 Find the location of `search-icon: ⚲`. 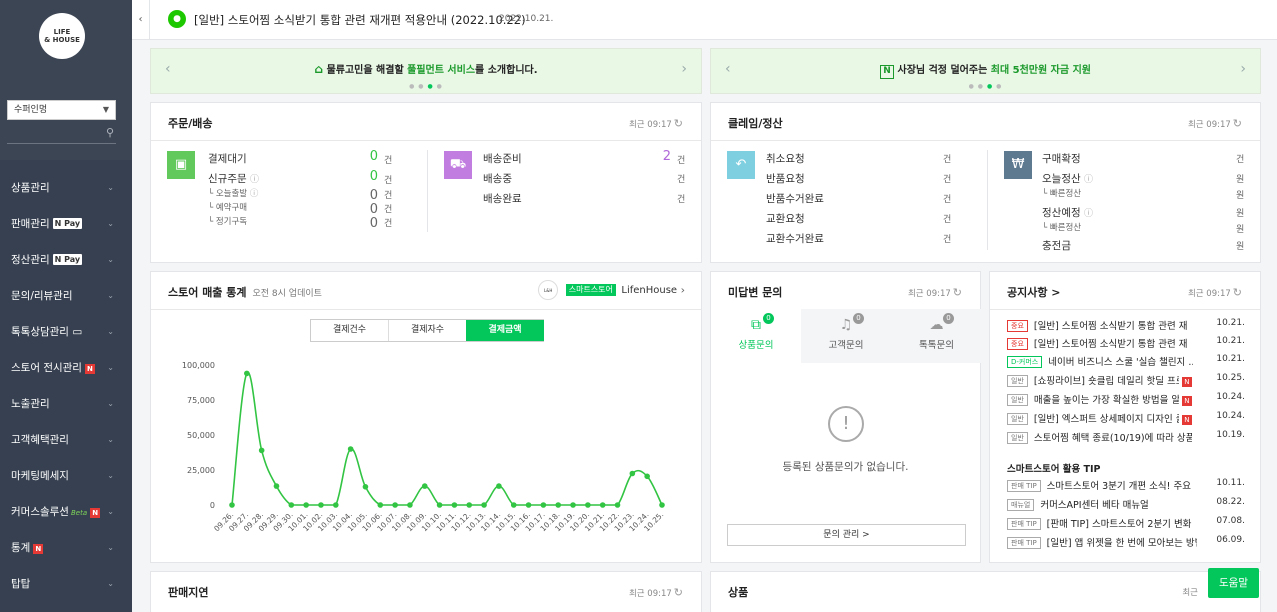

search-icon: ⚲ is located at coordinates (110, 132).